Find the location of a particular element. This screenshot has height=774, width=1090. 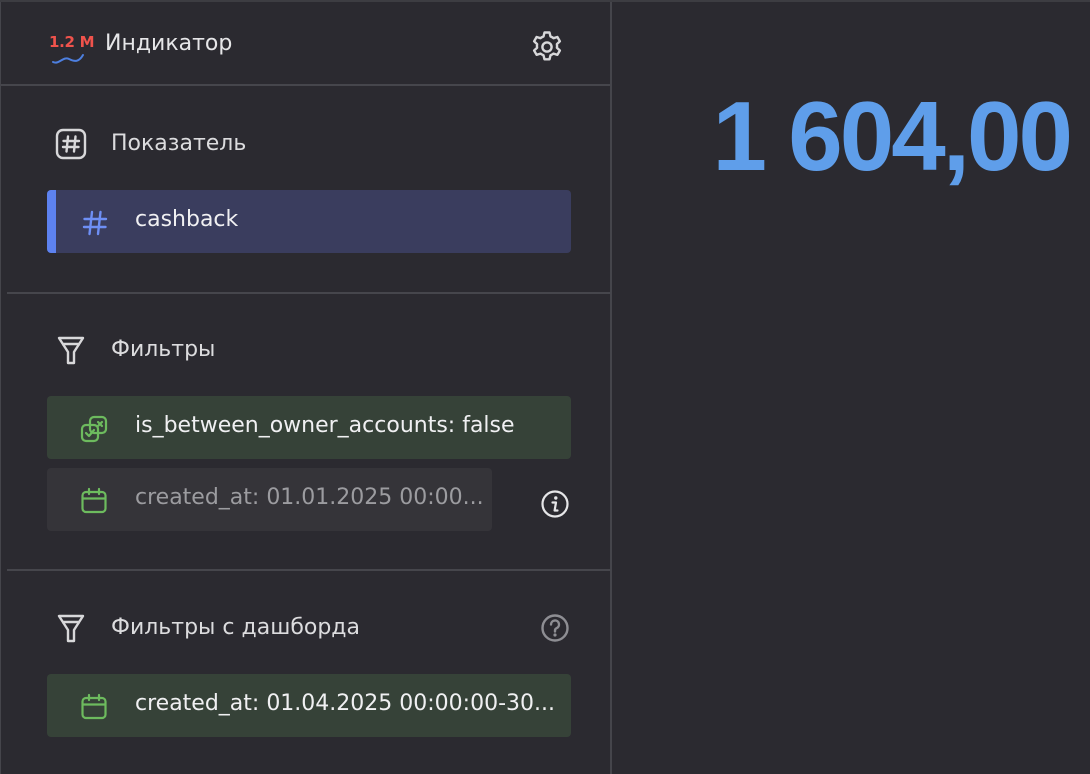

info-icon is located at coordinates (555, 504).